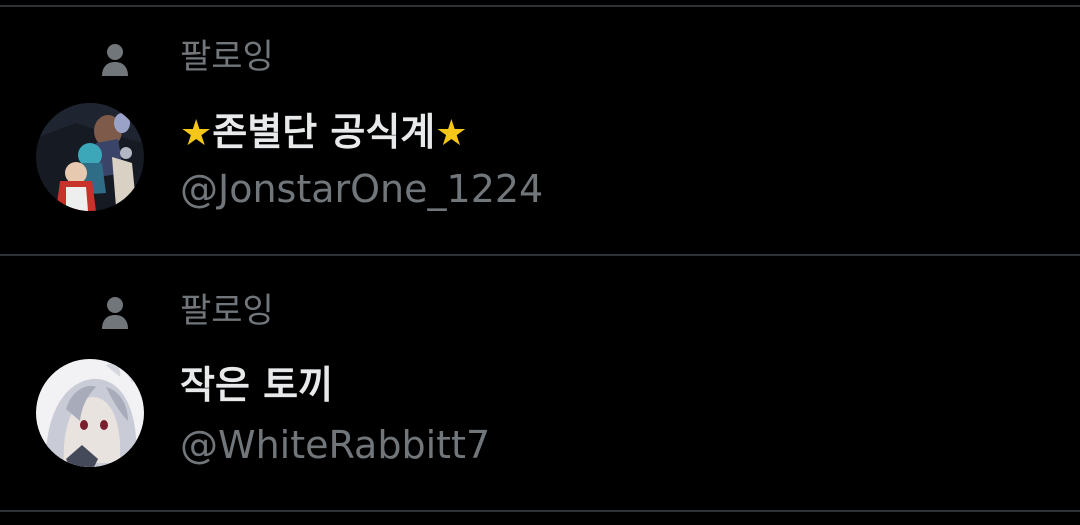  I want to click on display-name-text: 존별단 공식계, so click(324, 132).